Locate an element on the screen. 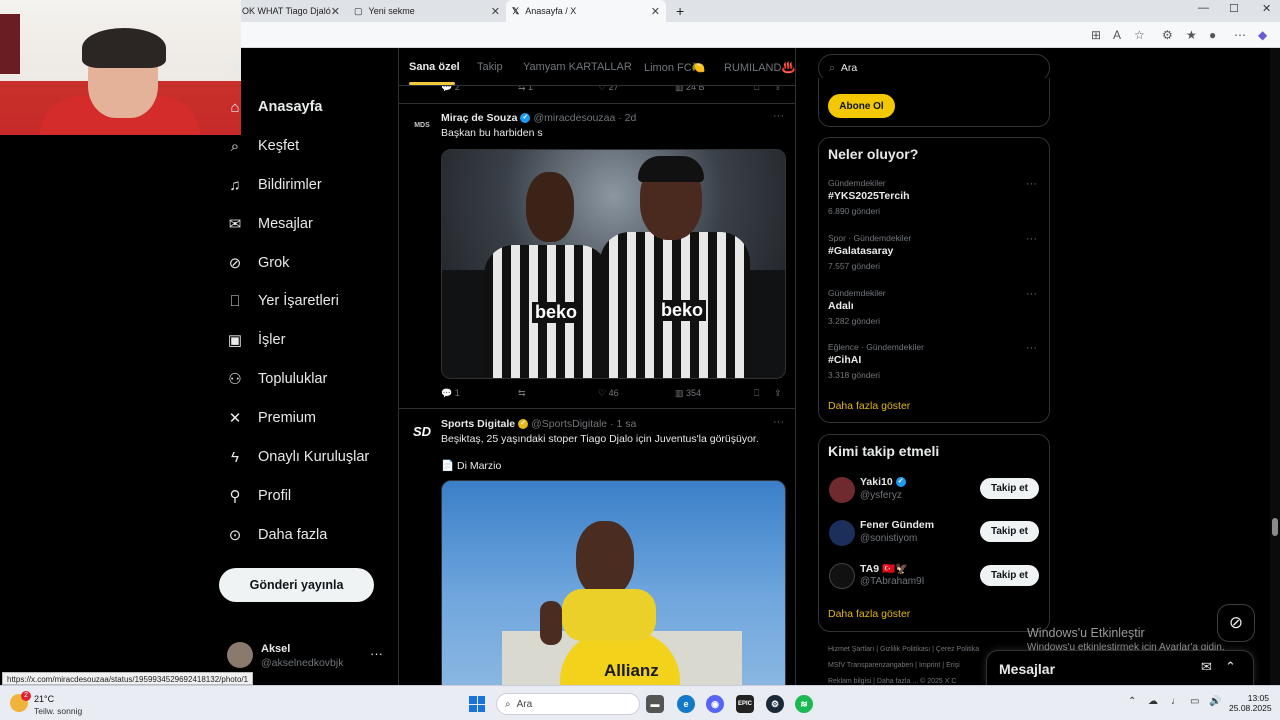 The width and height of the screenshot is (1280, 720). windows-activation-title: Windows'u Etkinleştir is located at coordinates (1086, 633).